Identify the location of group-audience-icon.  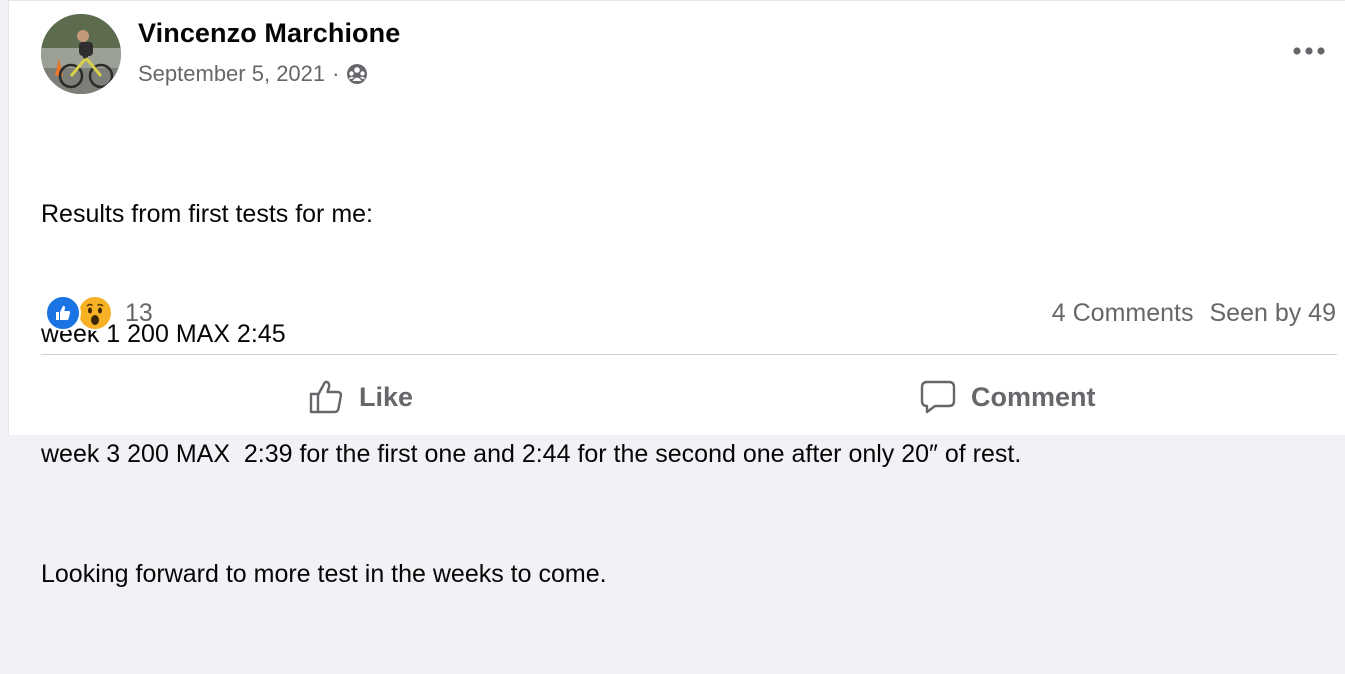
(357, 74).